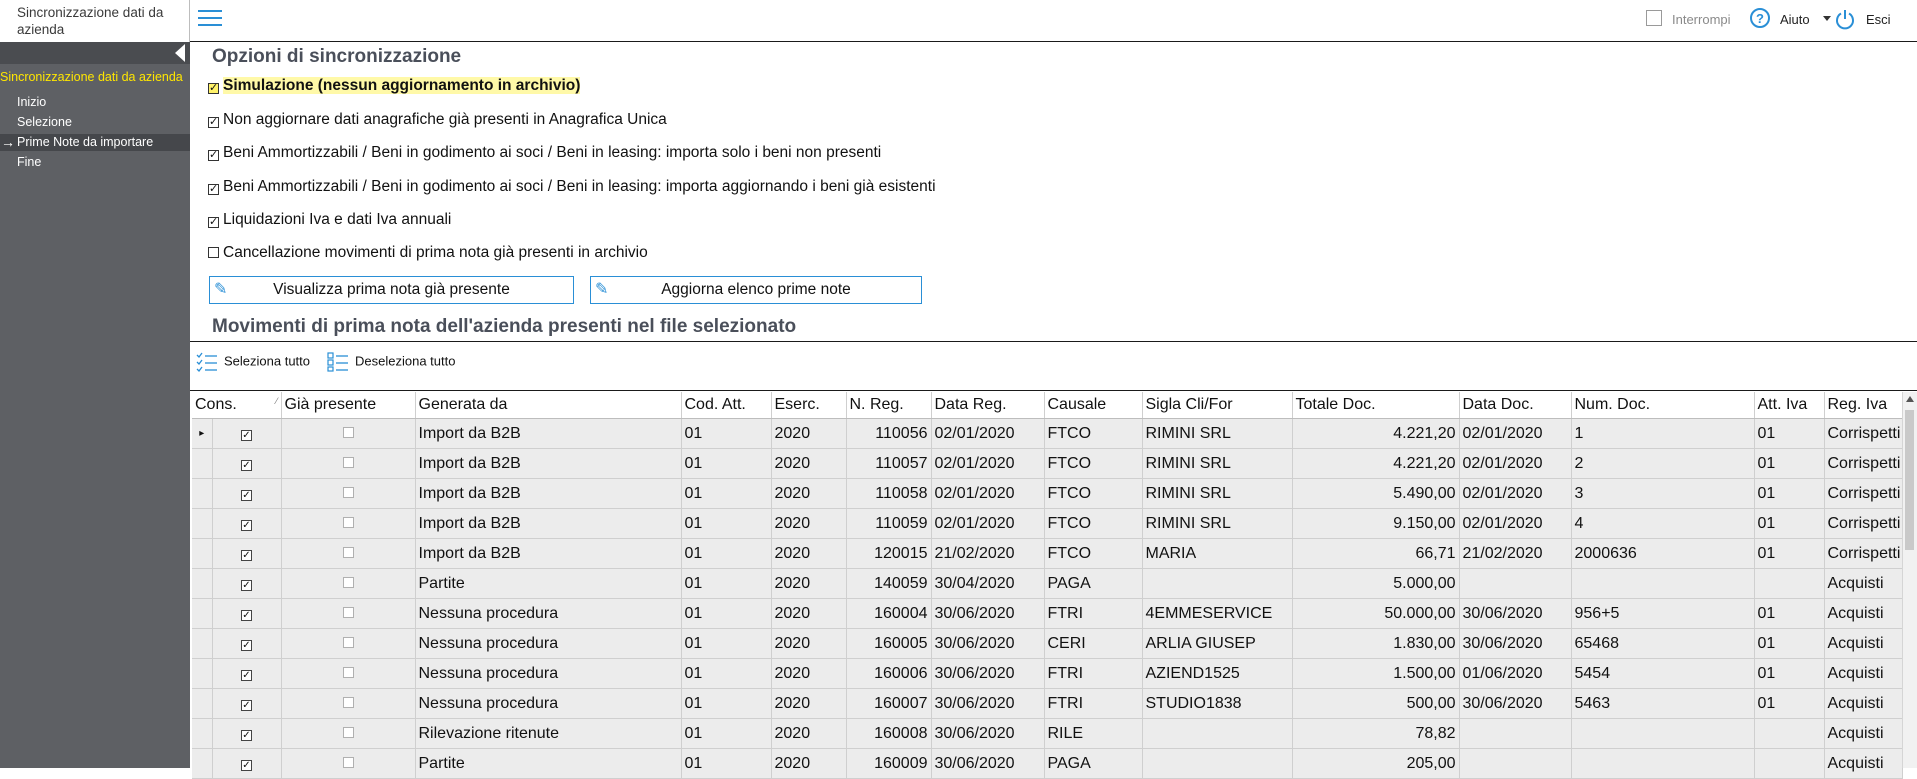  Describe the element at coordinates (1376, 583) in the screenshot. I see `totale-doc-cell: 5.000,00` at that location.